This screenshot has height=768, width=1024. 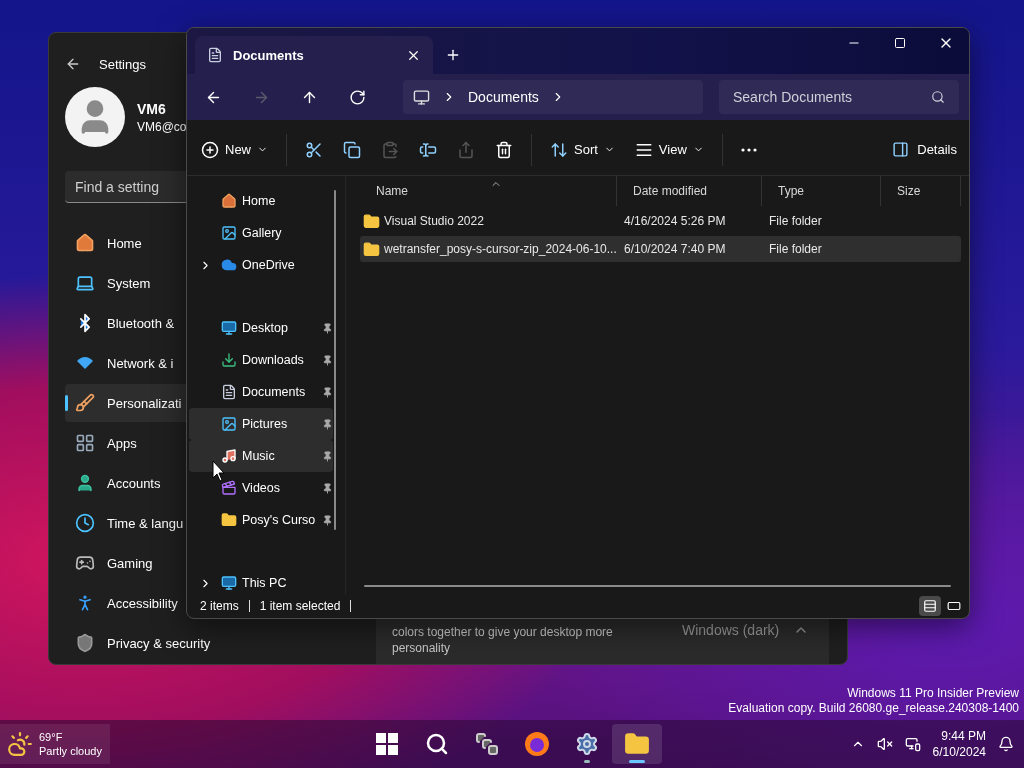 I want to click on new-button: New, so click(x=234, y=149).